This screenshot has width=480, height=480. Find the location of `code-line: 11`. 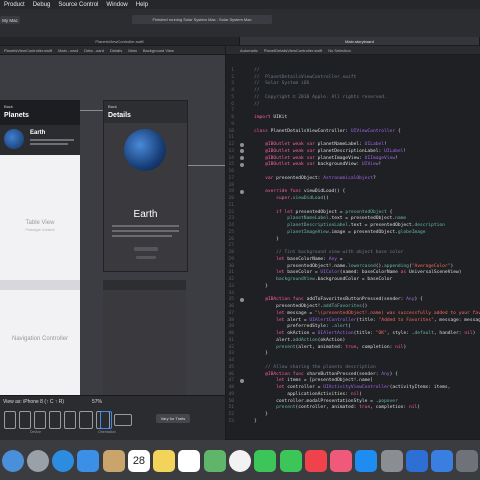

code-line: 11 is located at coordinates (240, 138).